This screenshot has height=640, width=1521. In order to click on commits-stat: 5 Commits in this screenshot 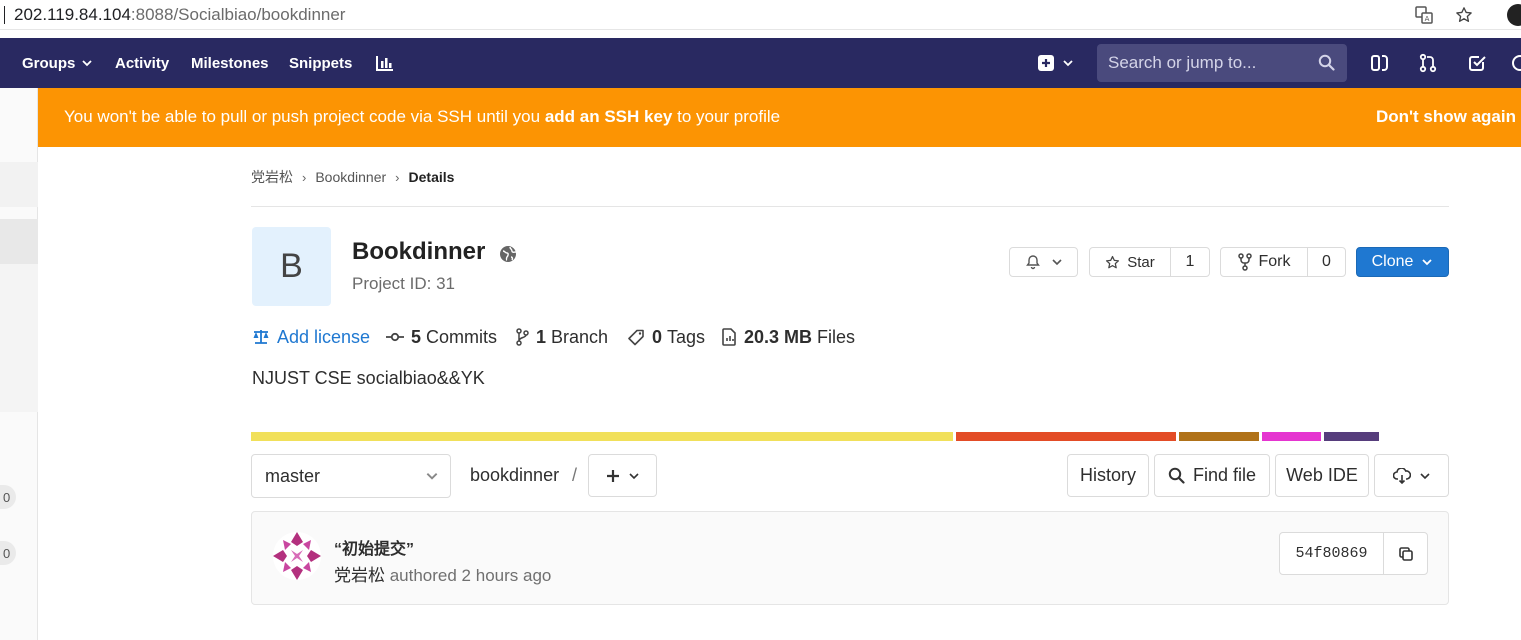, I will do `click(441, 337)`.